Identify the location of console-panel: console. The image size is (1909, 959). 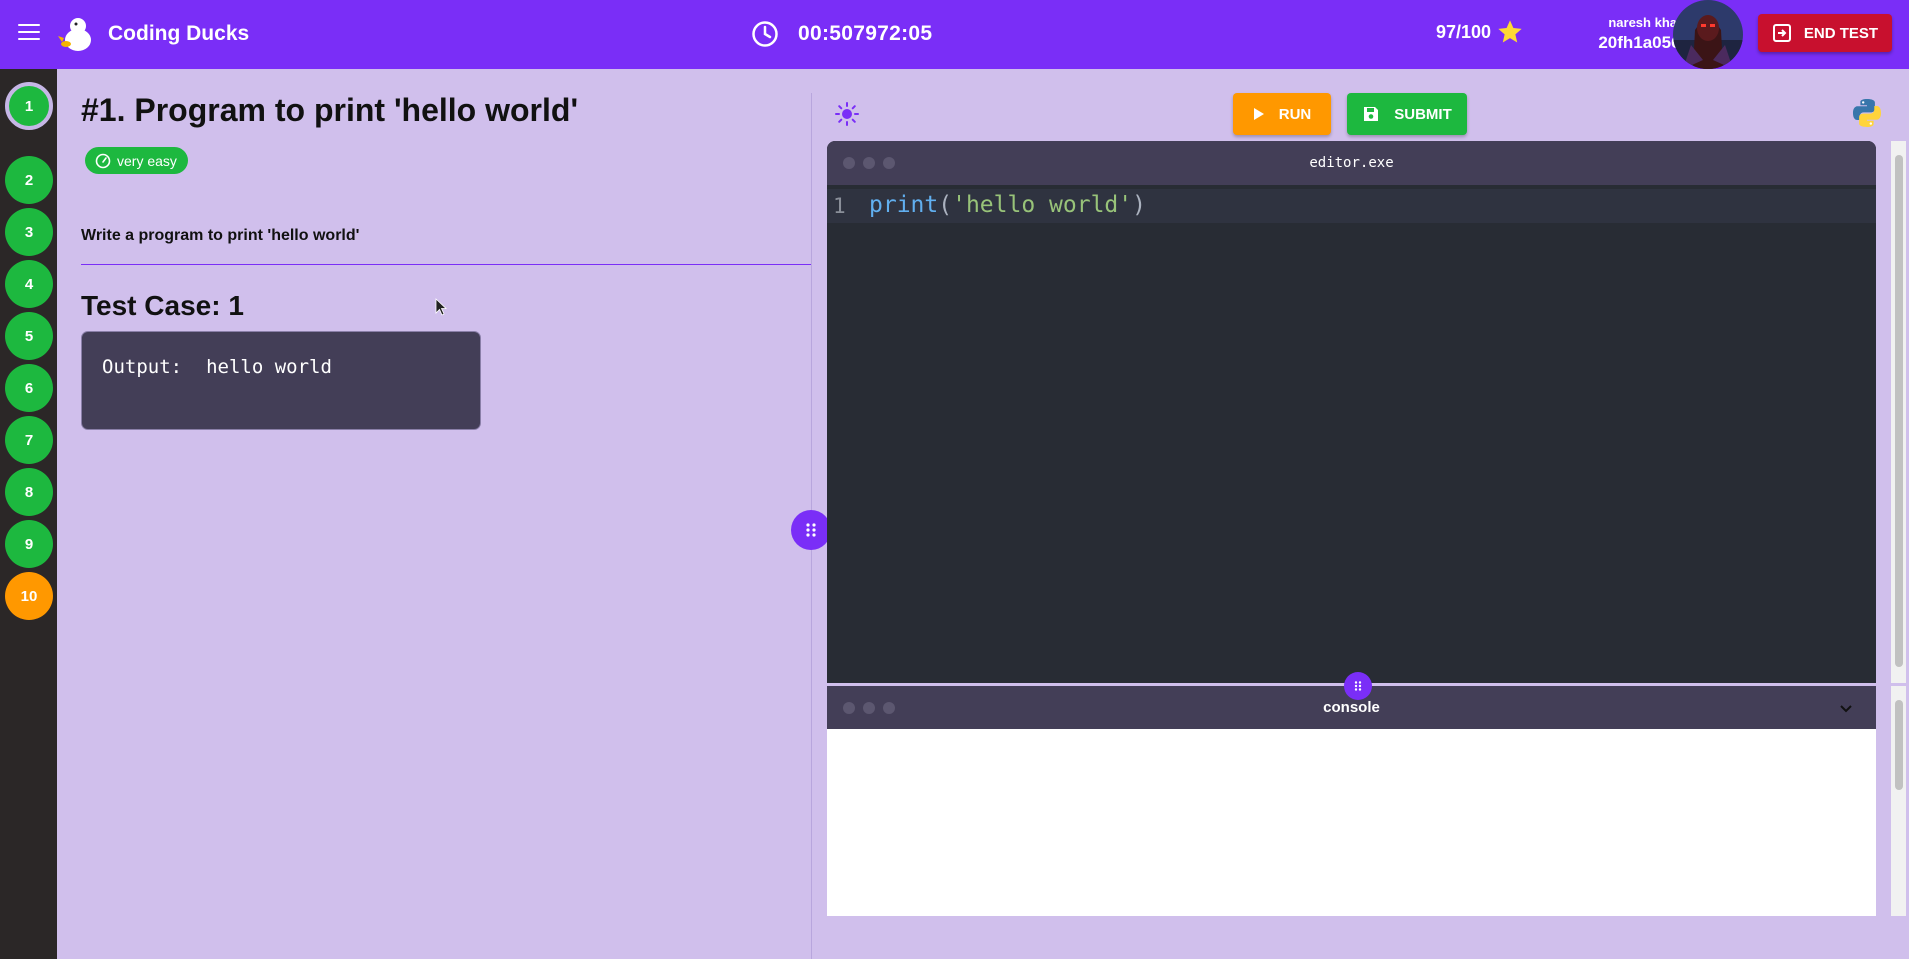
(1351, 801).